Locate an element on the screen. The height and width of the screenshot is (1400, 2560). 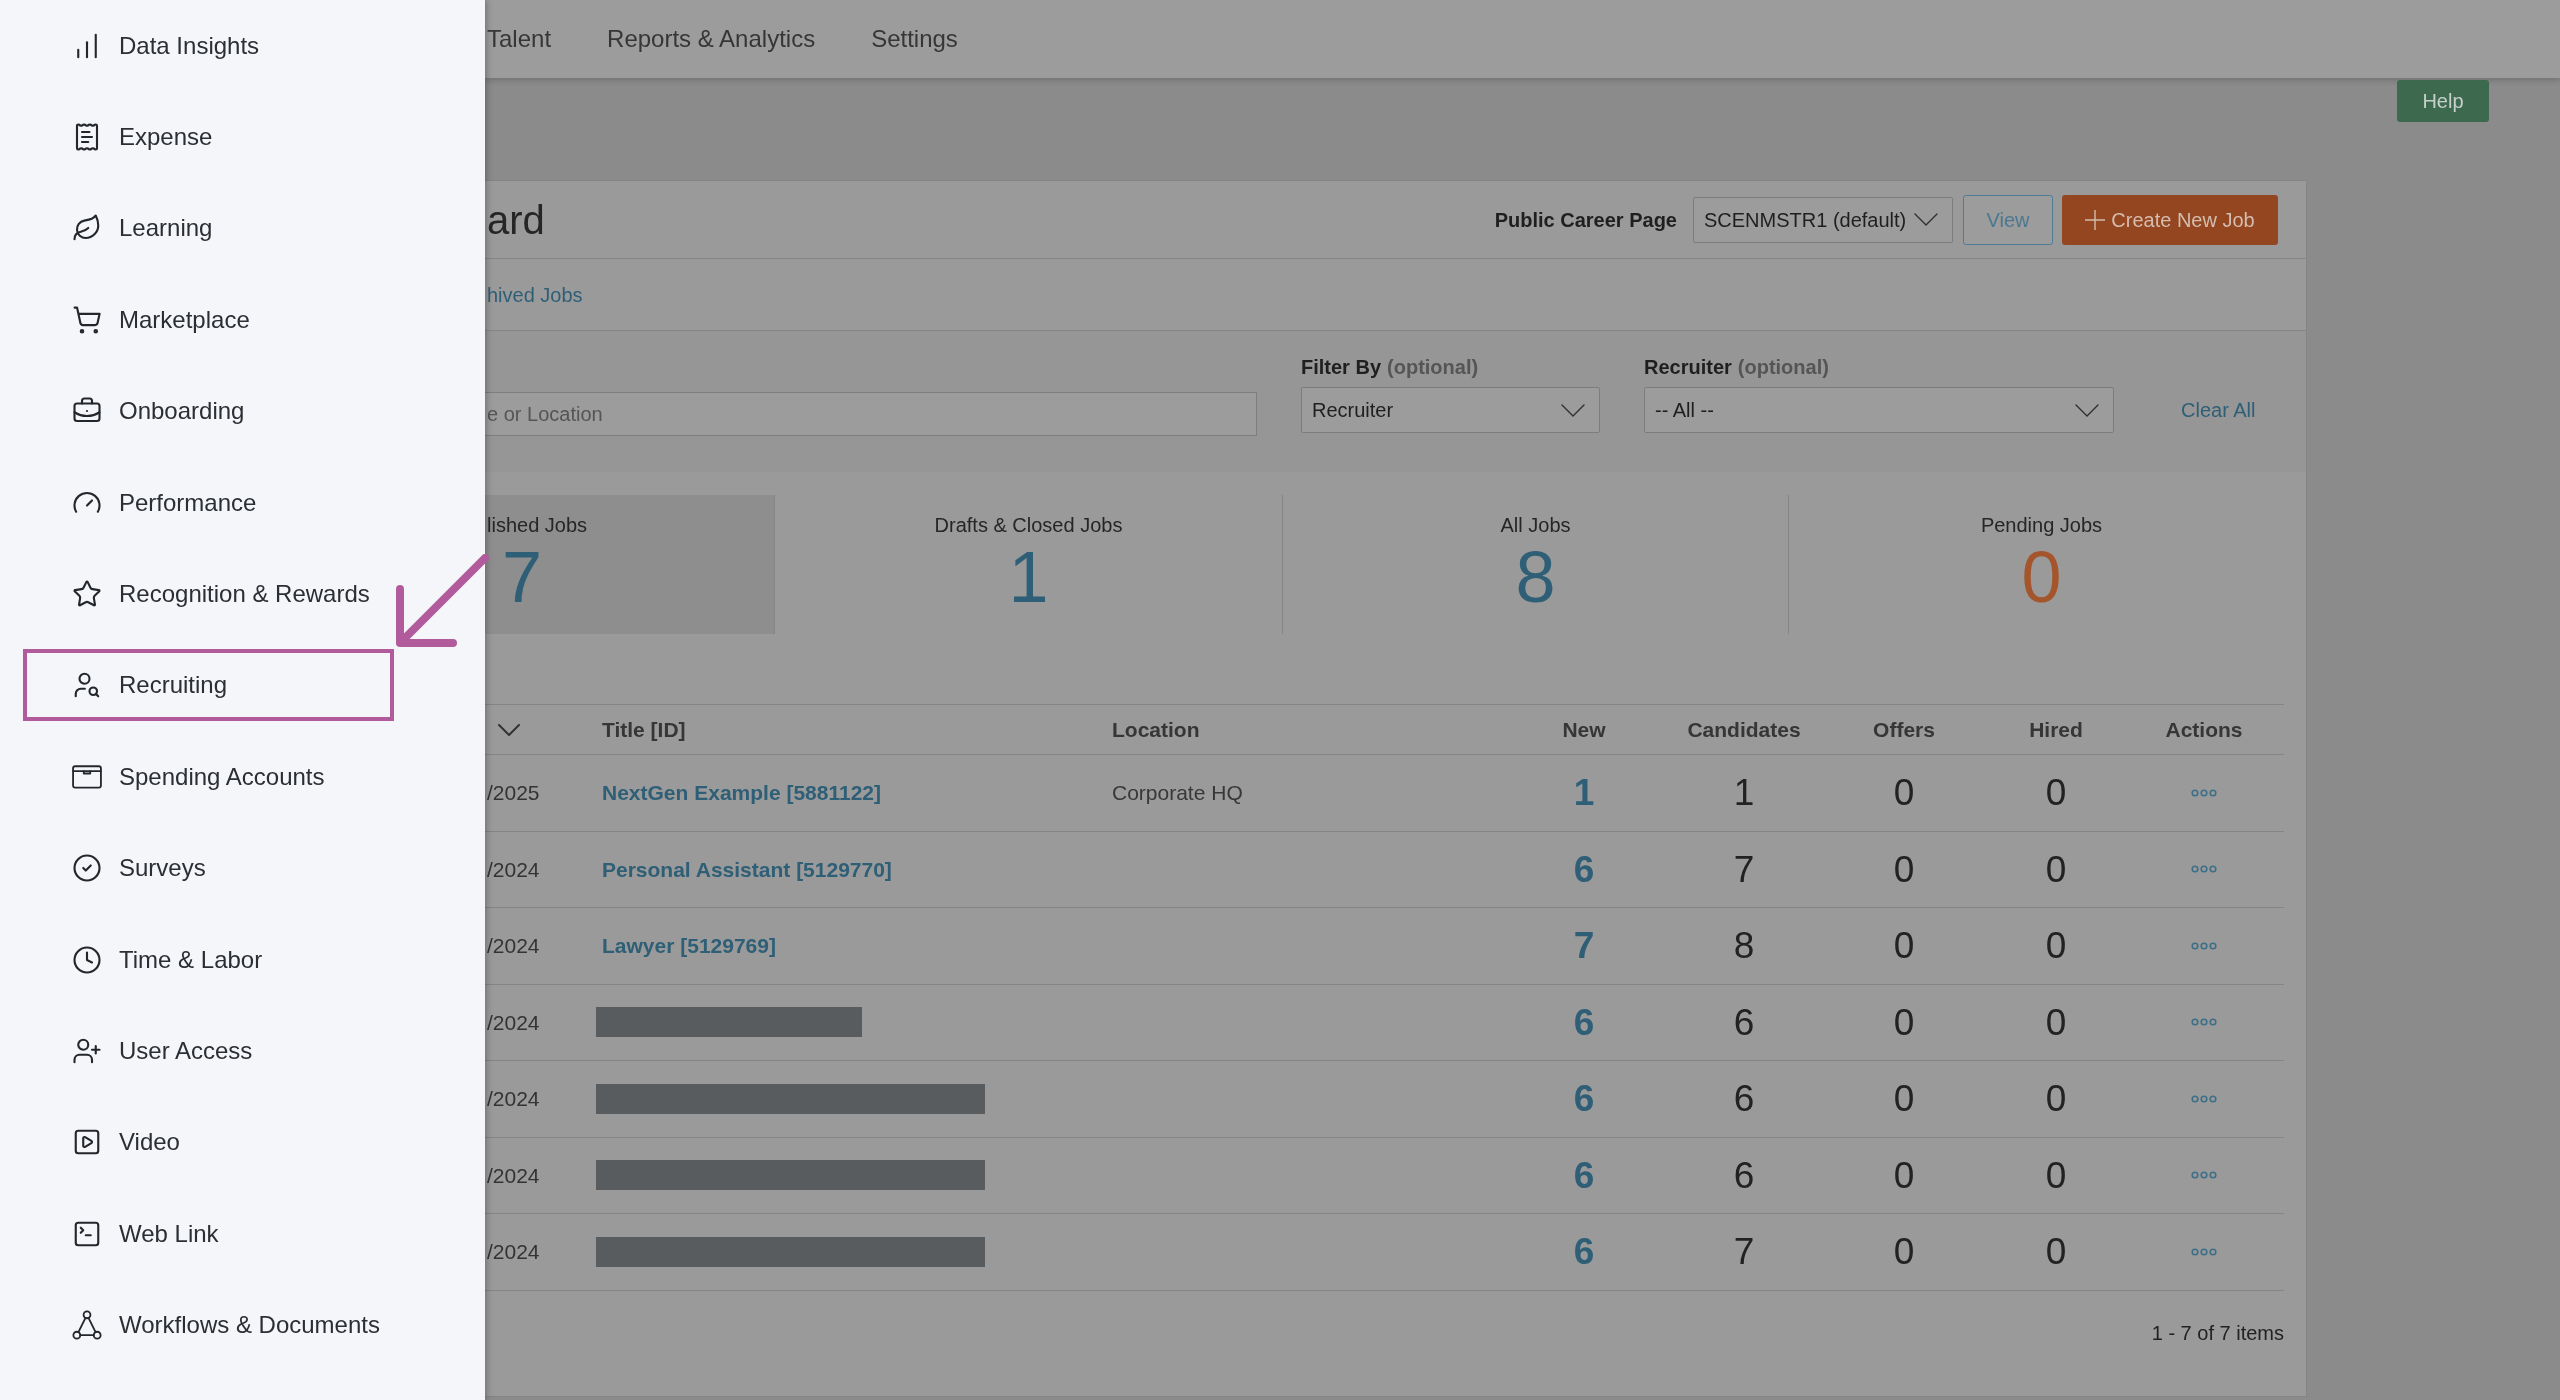
stat-count: 8 is located at coordinates (1535, 577).